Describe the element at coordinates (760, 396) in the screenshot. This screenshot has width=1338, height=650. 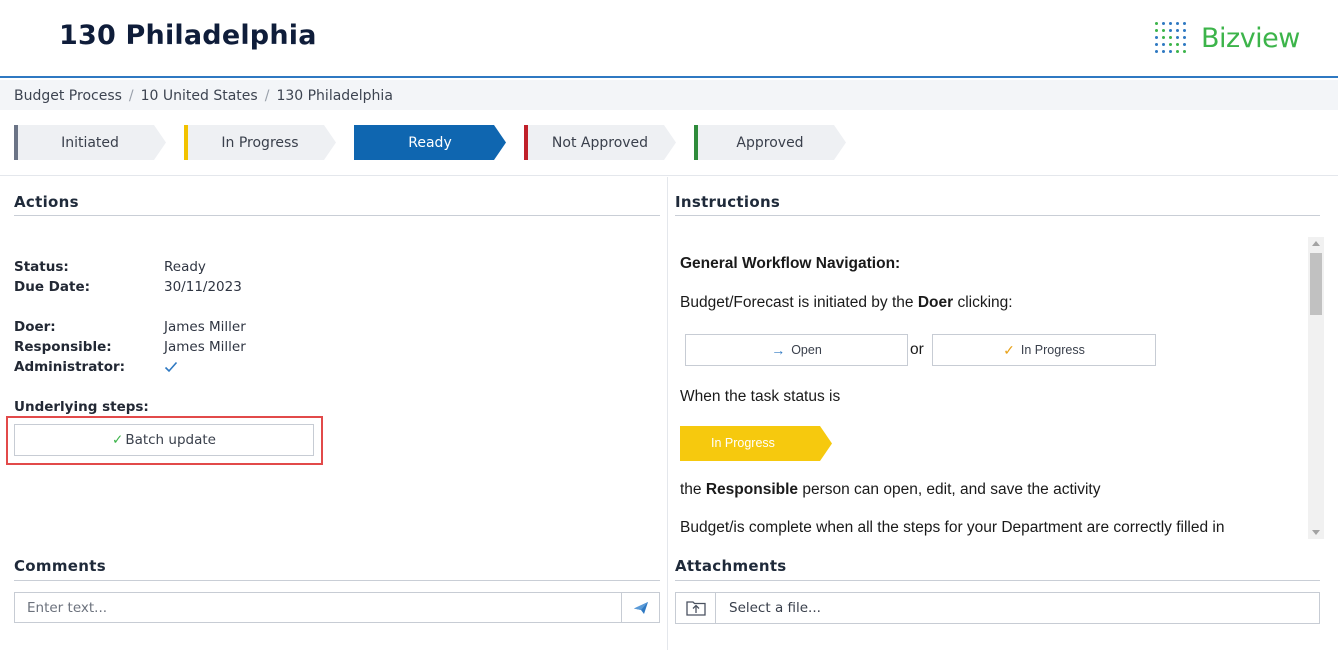
I see `instructions-line-status: When the task status is` at that location.